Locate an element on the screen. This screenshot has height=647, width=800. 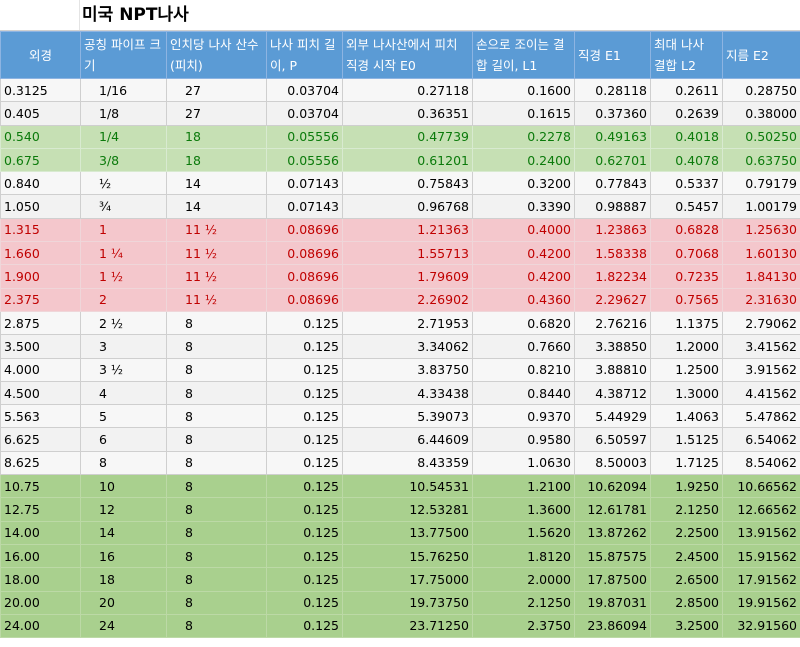
cell-e1: 4.38712 is located at coordinates (612, 393).